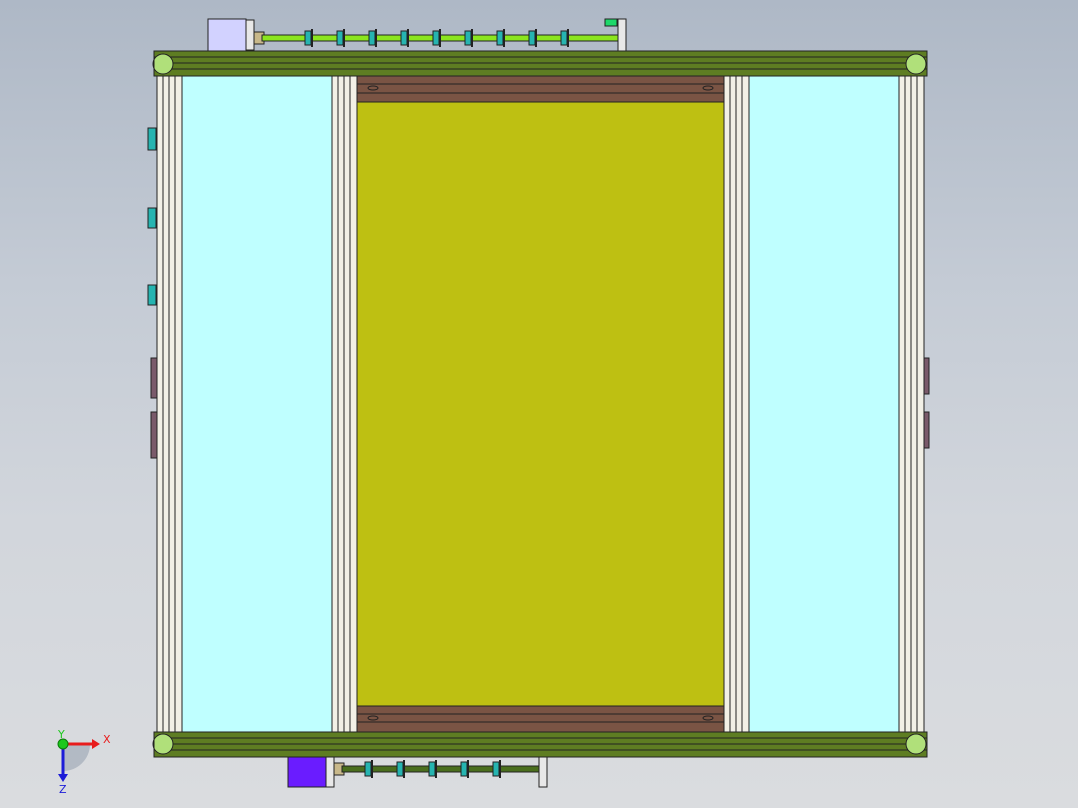  What do you see at coordinates (84, 762) in the screenshot?
I see `orientation-triad: X Y Z` at bounding box center [84, 762].